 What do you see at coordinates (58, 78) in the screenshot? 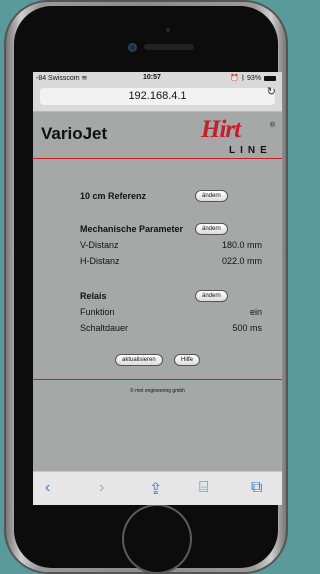
I see `carrier-text: -84 Swisscom` at bounding box center [58, 78].